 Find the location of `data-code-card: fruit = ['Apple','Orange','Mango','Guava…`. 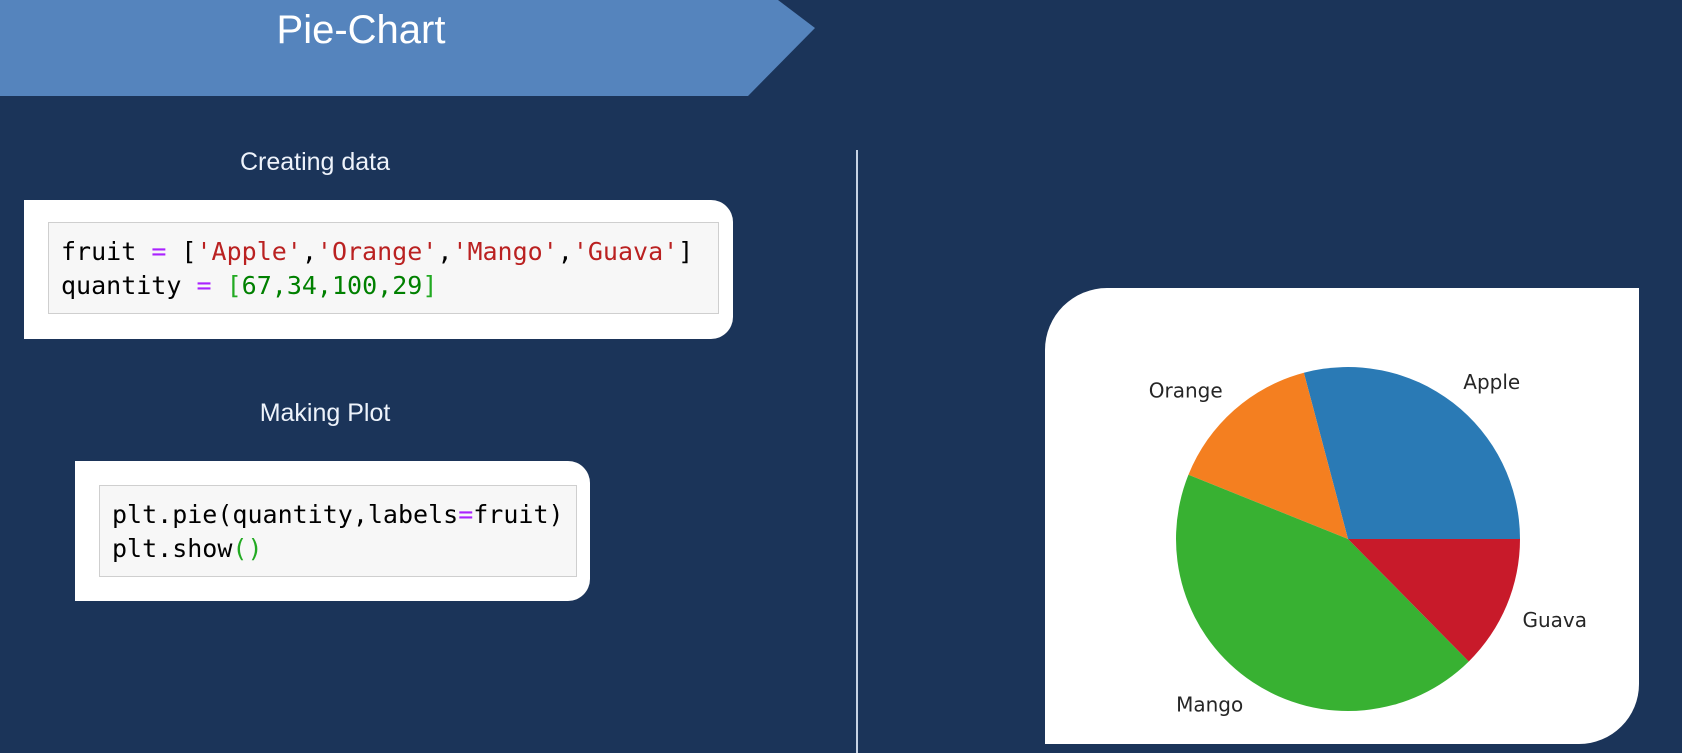

data-code-card: fruit = ['Apple','Orange','Mango','Guava… is located at coordinates (378, 269).